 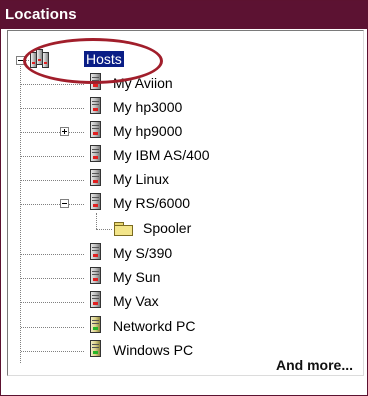 I want to click on tree-node-label: Windows PC, so click(x=153, y=350).